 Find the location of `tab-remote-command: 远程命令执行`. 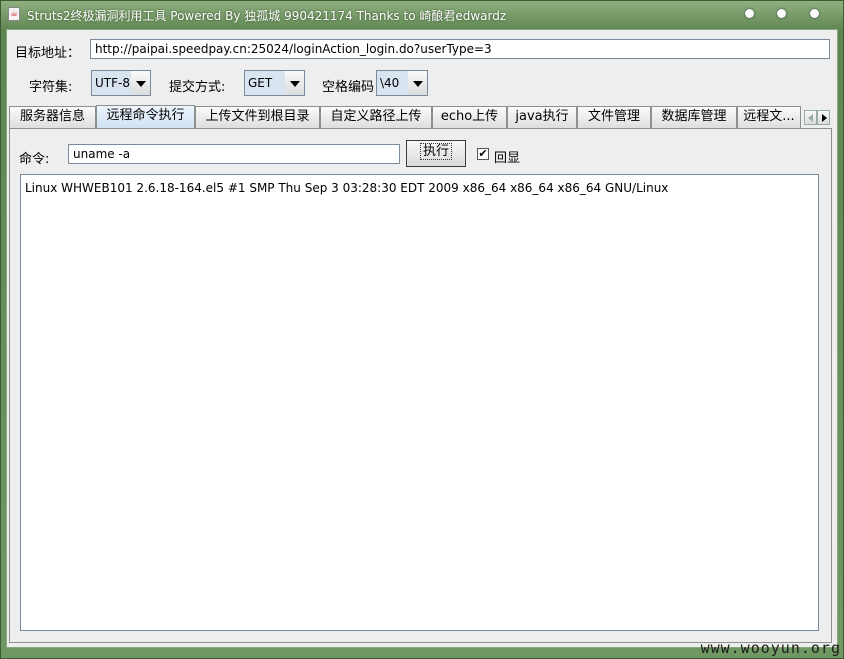

tab-remote-command: 远程命令执行 is located at coordinates (145, 116).